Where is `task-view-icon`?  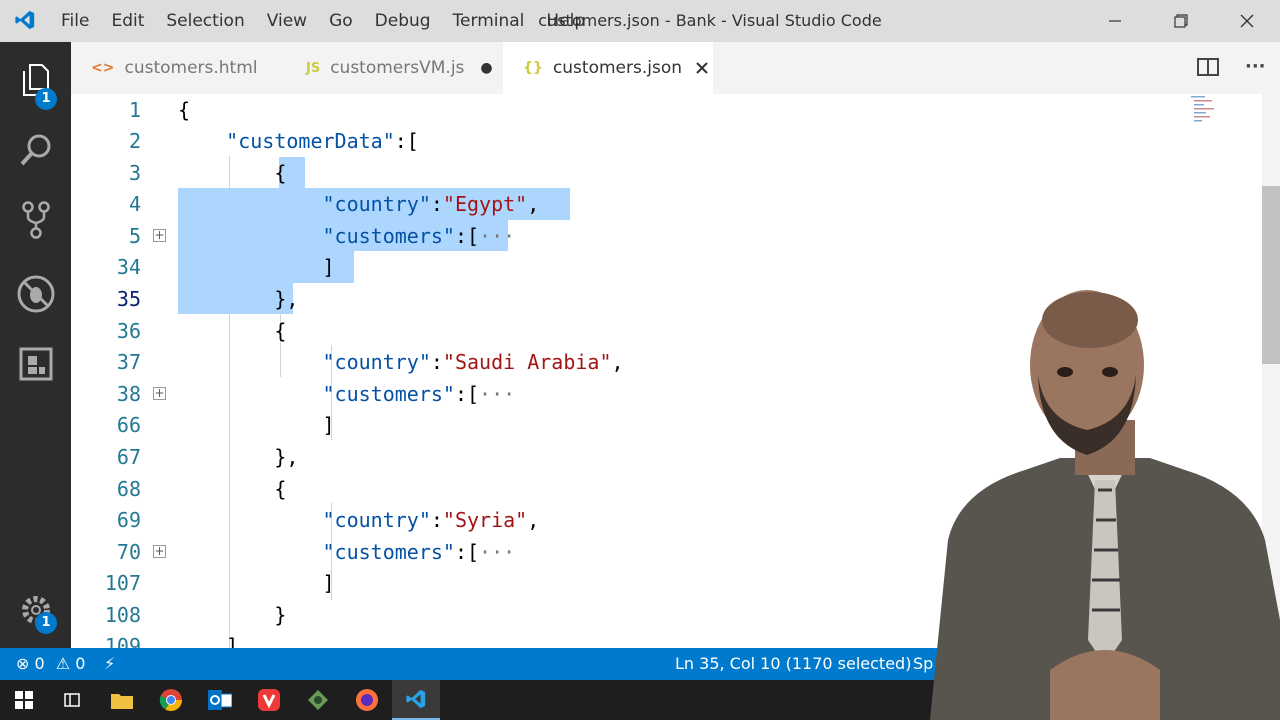
task-view-icon is located at coordinates (72, 700).